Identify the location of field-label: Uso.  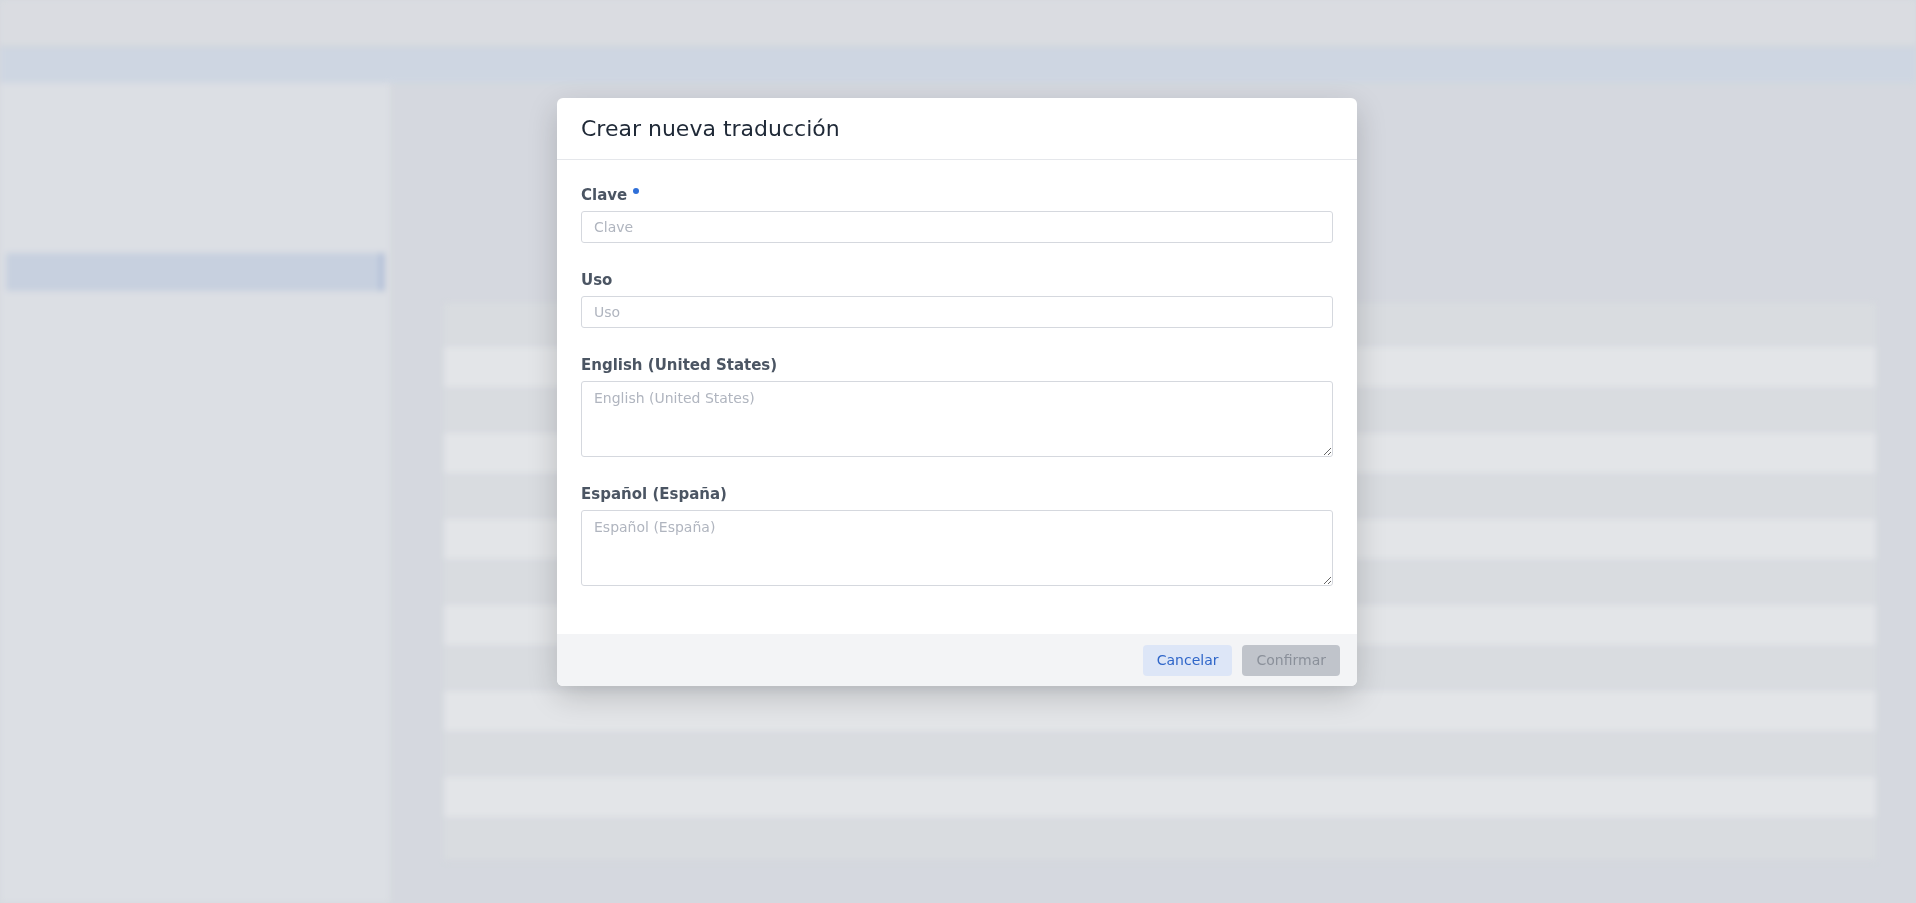
(597, 280).